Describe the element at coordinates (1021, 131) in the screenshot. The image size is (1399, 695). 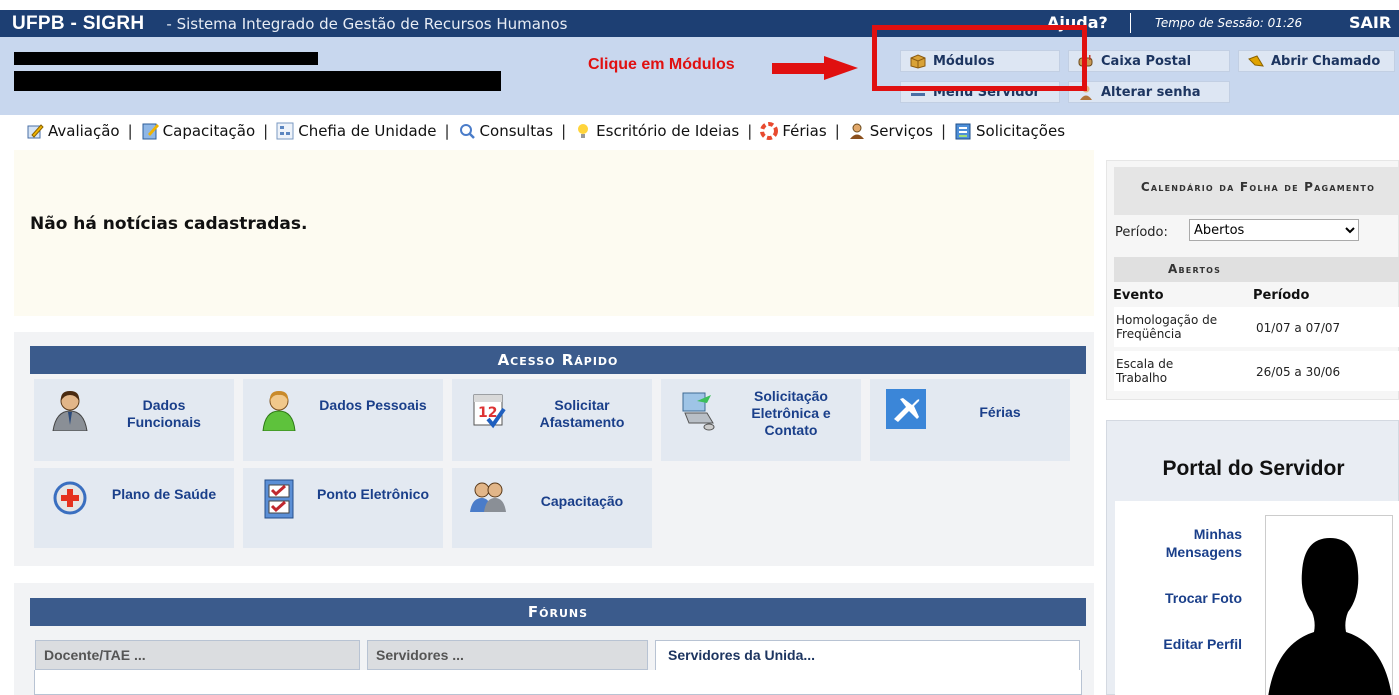
I see `menu-label: Solicitações` at that location.